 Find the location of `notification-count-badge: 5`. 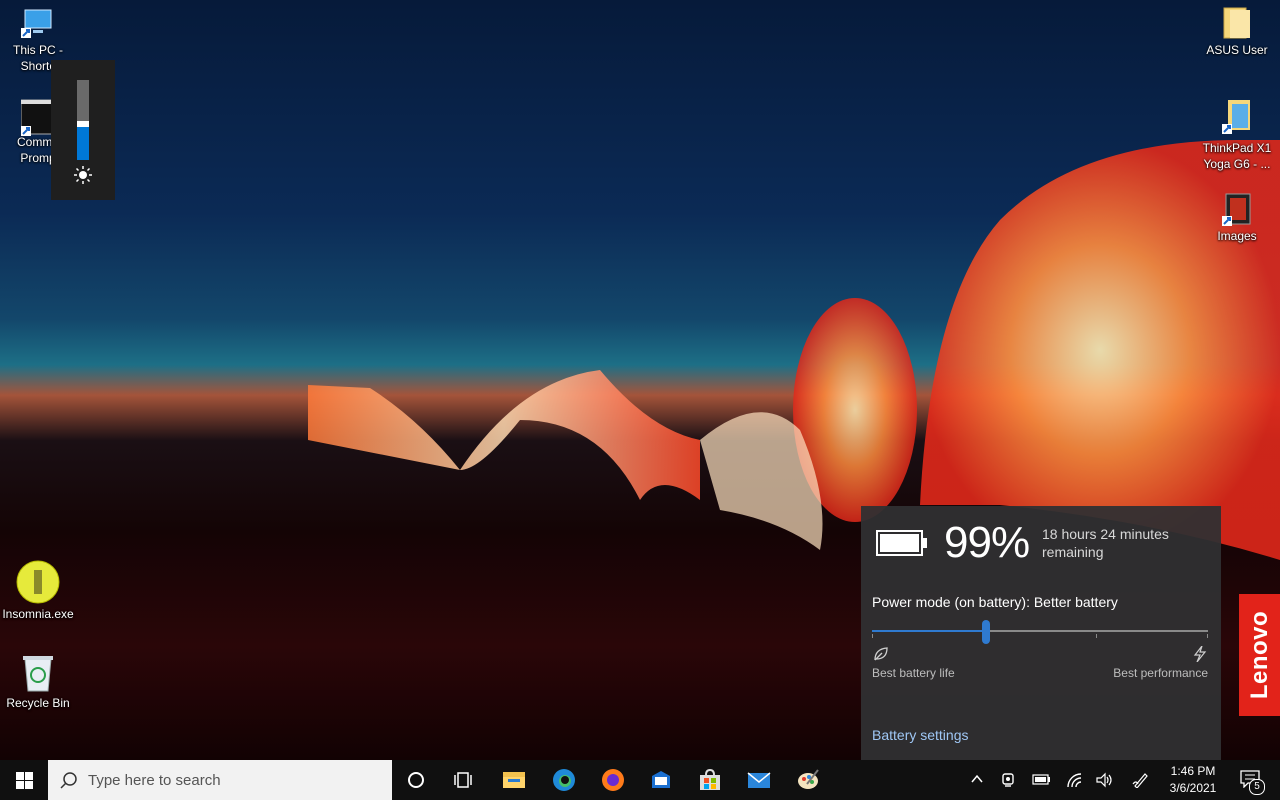

notification-count-badge: 5 is located at coordinates (1257, 787).